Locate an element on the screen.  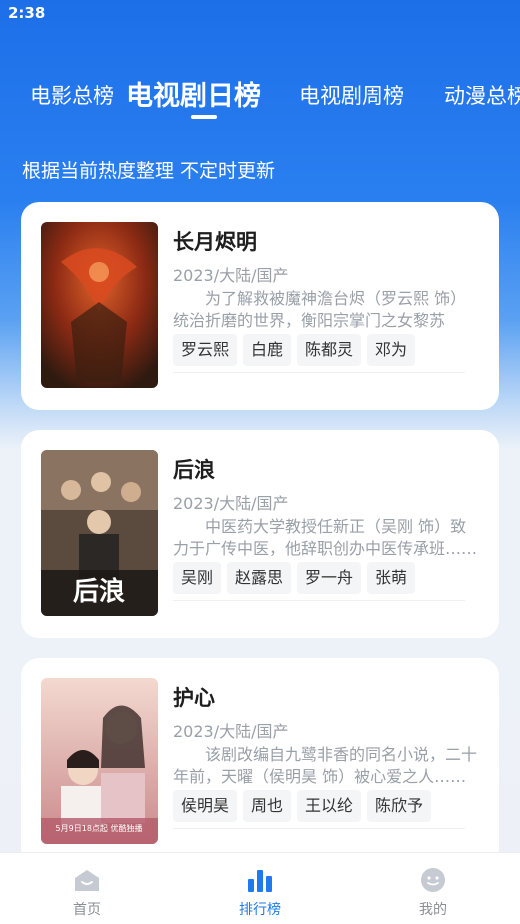
page-subtitle: 根据当前热度整理 不定时更新 is located at coordinates (149, 171).